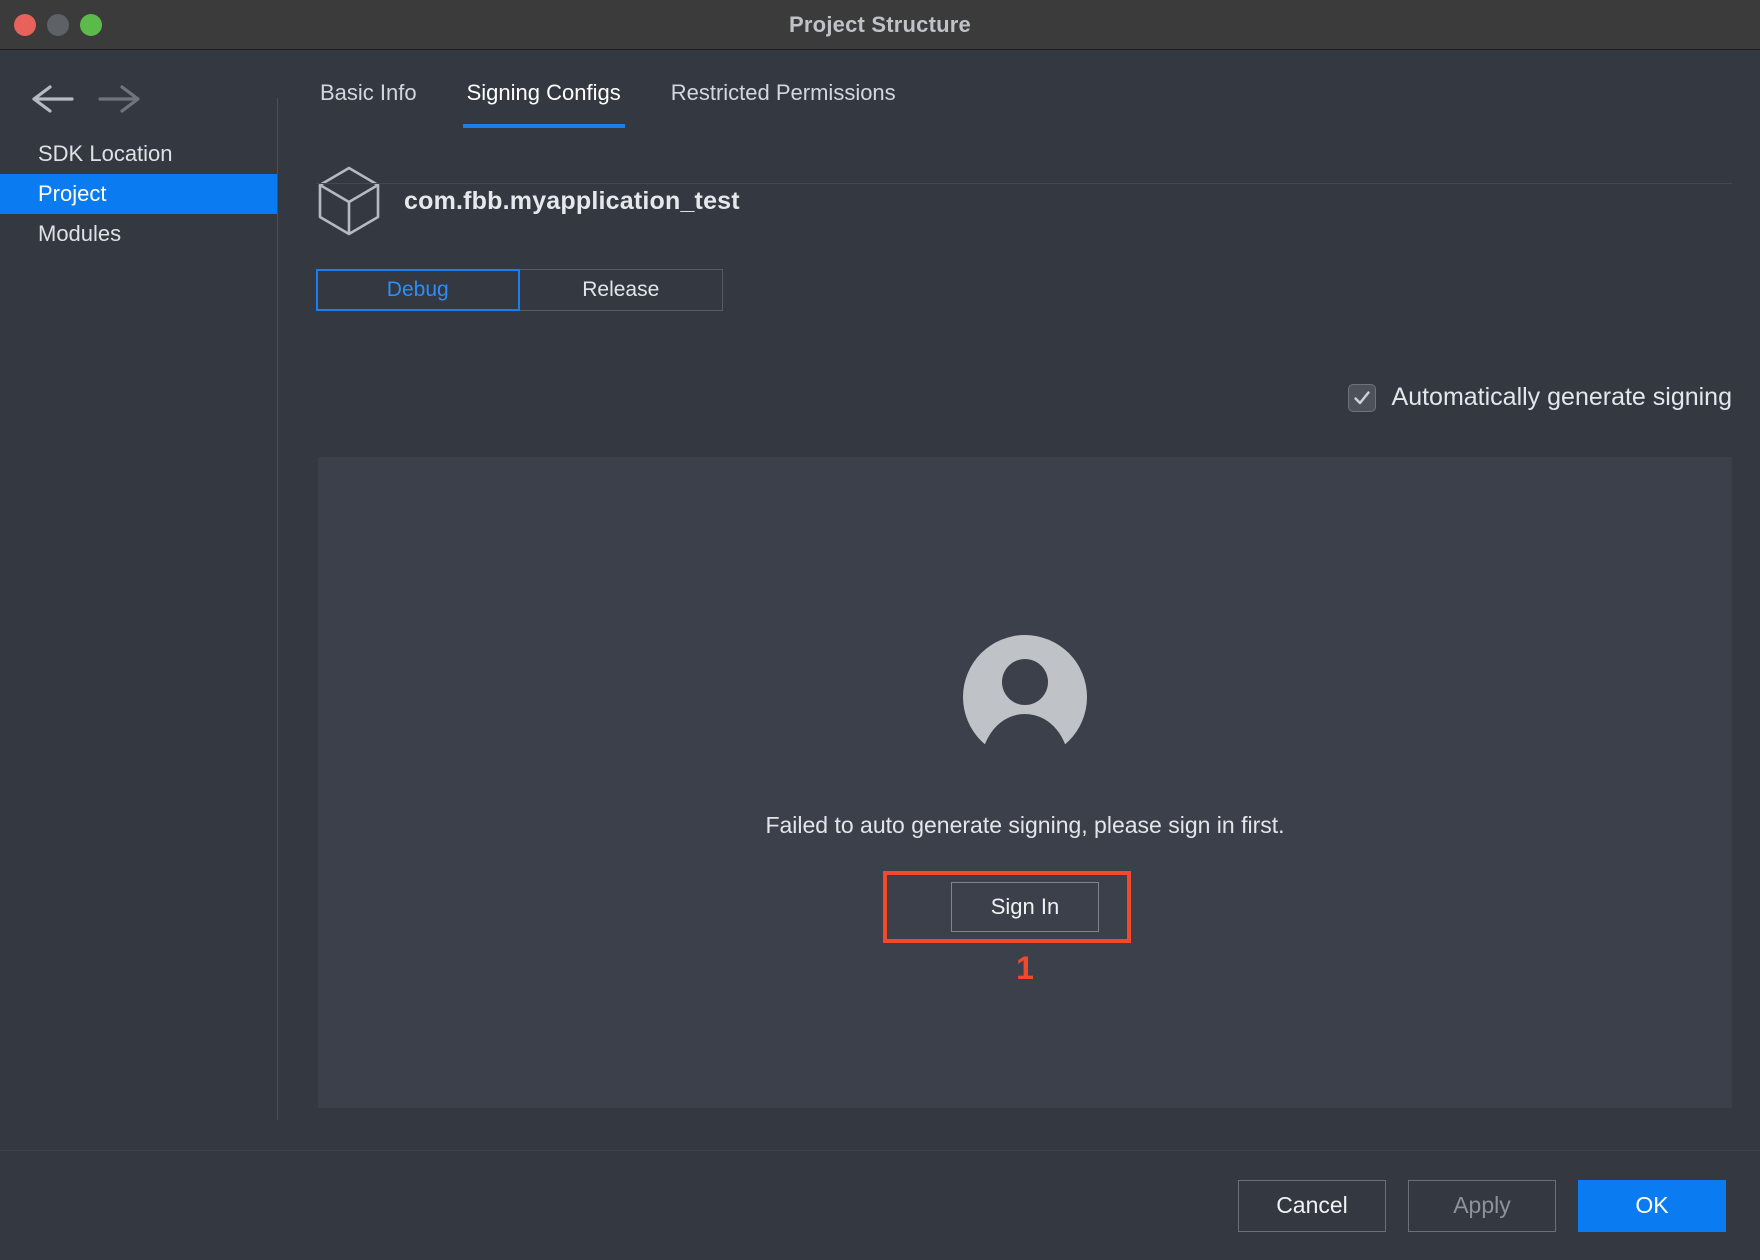  I want to click on build-variant-release: Release, so click(621, 290).